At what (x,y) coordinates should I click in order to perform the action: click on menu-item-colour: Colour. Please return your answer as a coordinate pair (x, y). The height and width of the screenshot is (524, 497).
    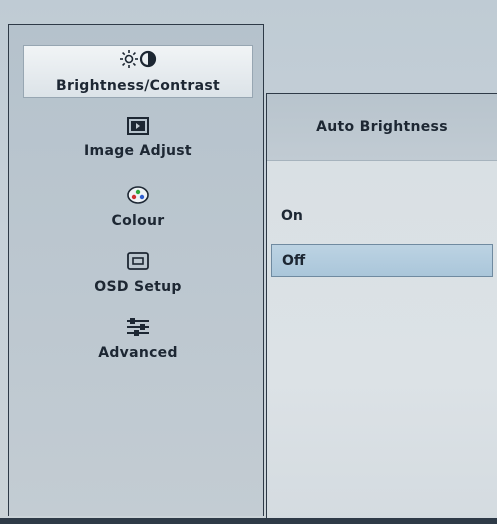
    Looking at the image, I should click on (138, 207).